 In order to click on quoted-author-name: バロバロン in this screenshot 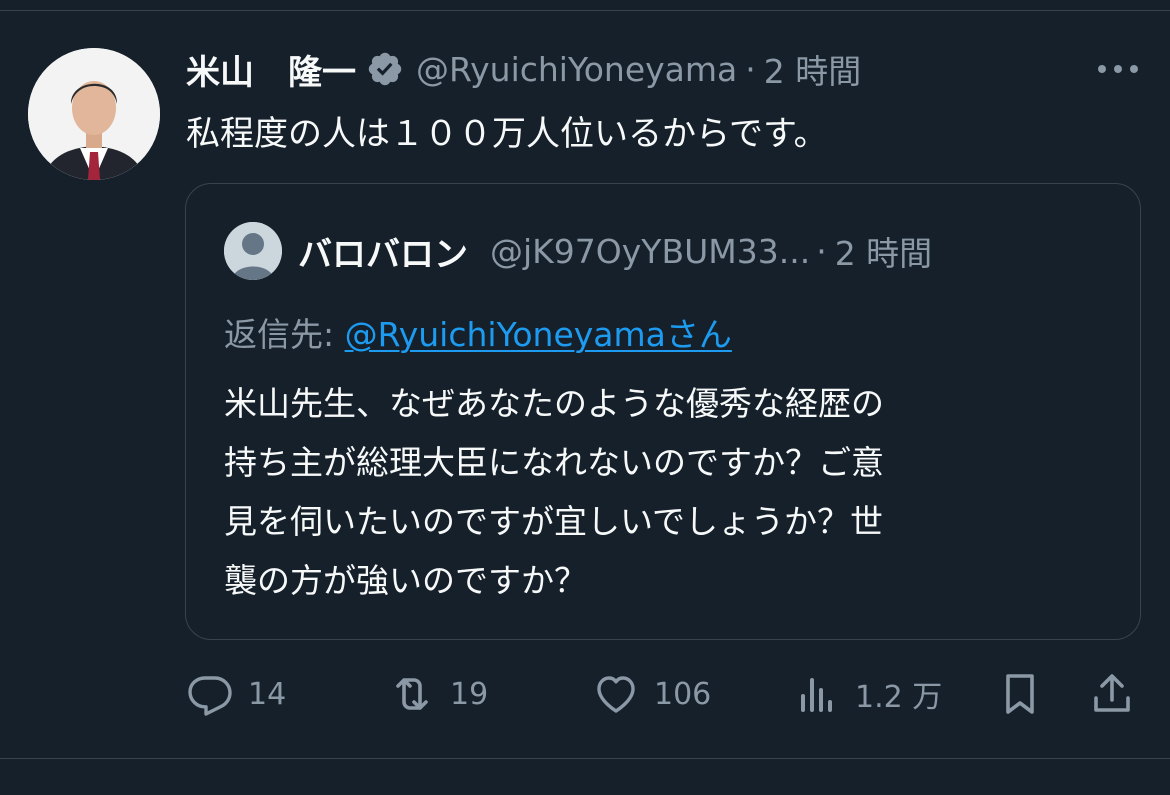, I will do `click(383, 251)`.